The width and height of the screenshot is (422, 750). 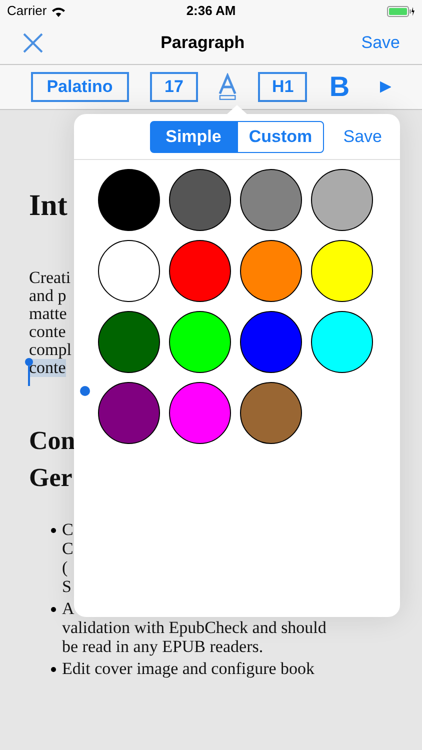 I want to click on font-button: Palatino, so click(x=80, y=87).